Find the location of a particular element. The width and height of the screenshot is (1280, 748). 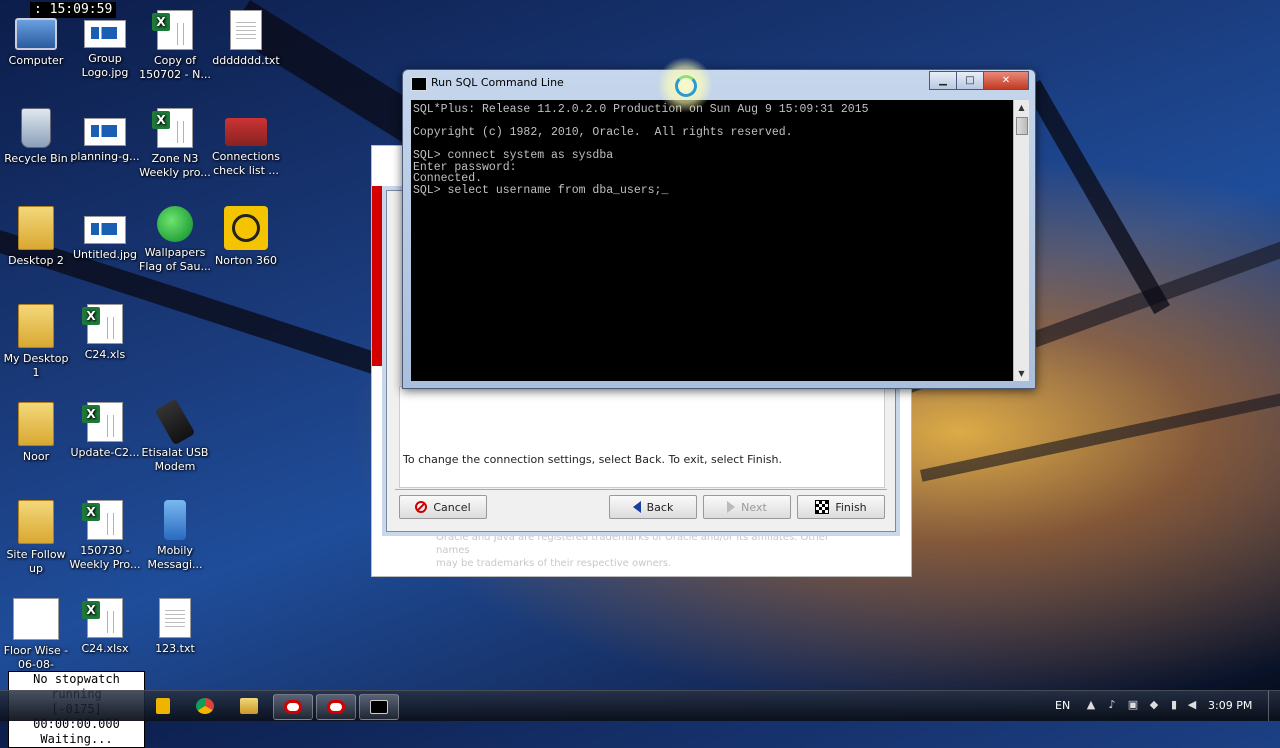

back-arrow-icon is located at coordinates (636, 507).